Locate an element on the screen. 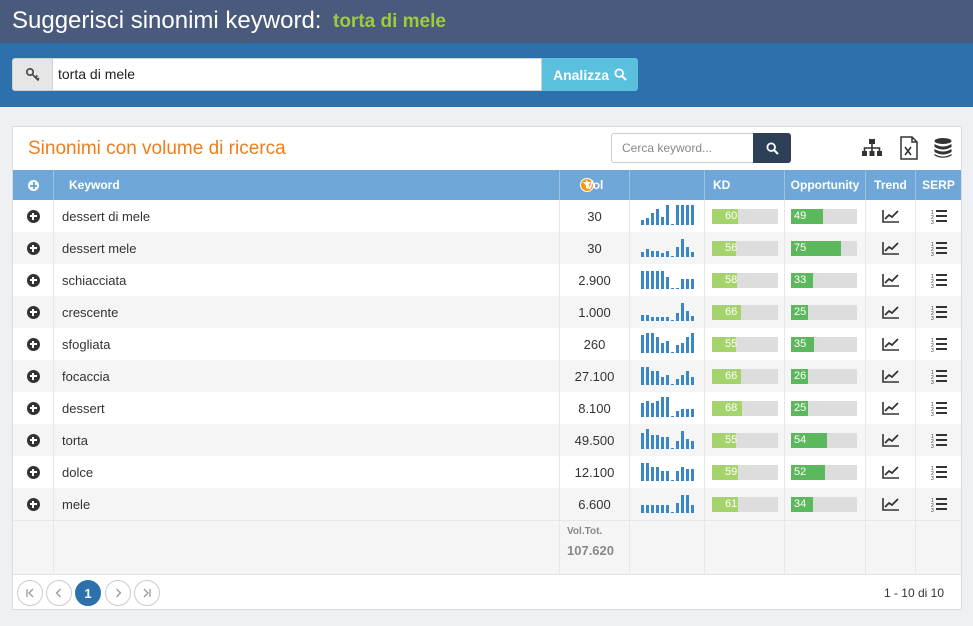 The height and width of the screenshot is (626, 973). opportunity-bar: 75 is located at coordinates (824, 248).